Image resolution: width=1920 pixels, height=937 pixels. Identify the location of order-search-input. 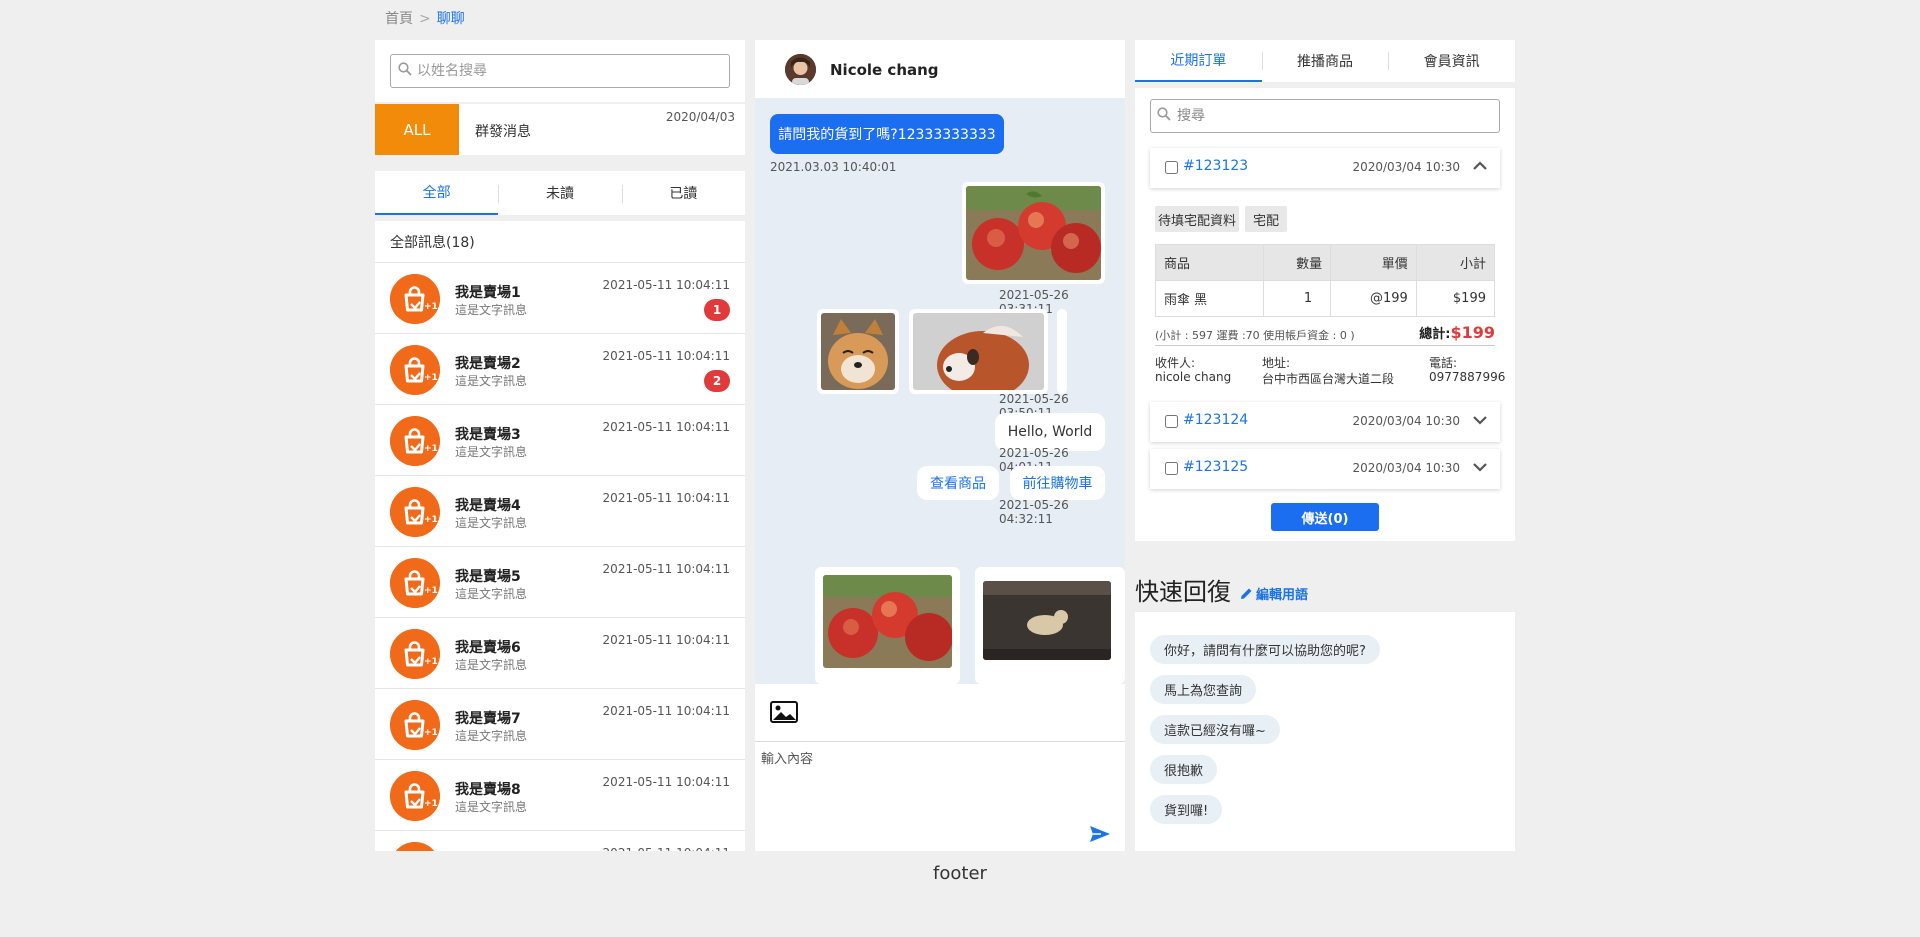
(1325, 116).